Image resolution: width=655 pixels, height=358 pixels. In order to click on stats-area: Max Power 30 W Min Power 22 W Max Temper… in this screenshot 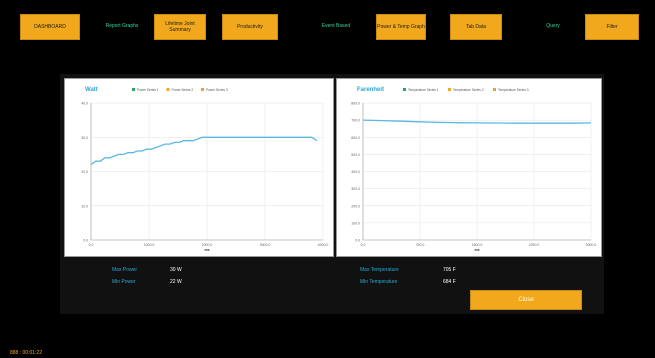, I will do `click(332, 275)`.